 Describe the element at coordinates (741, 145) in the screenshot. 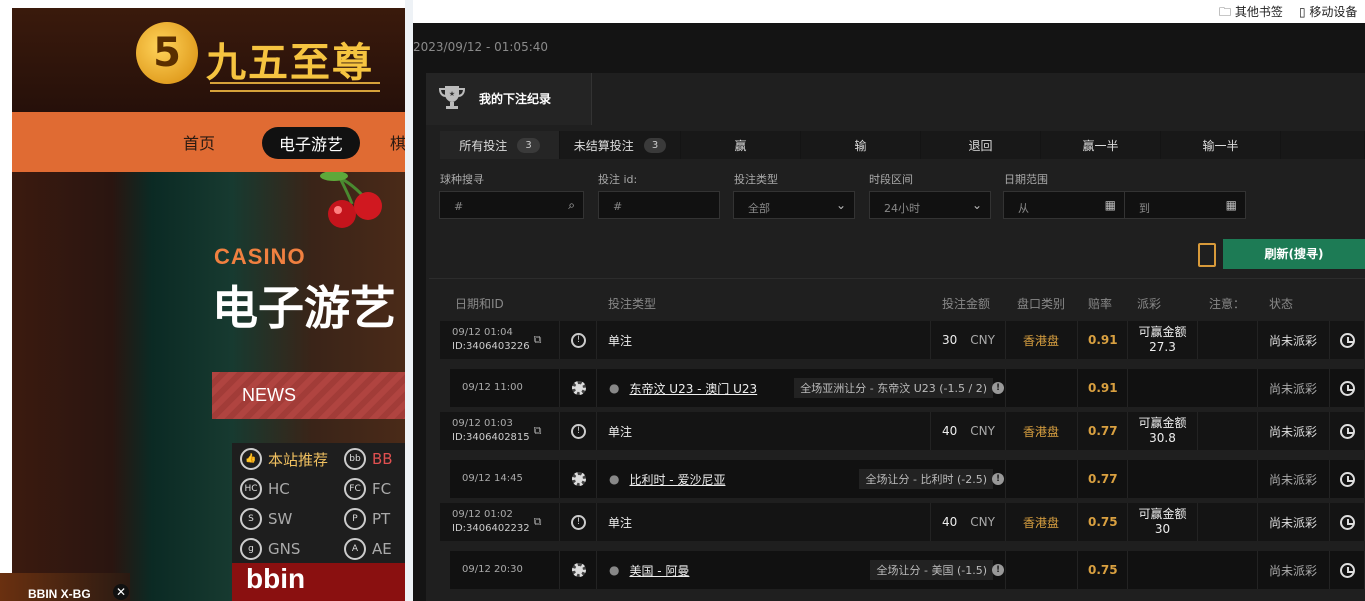

I see `tab-win: 赢` at that location.